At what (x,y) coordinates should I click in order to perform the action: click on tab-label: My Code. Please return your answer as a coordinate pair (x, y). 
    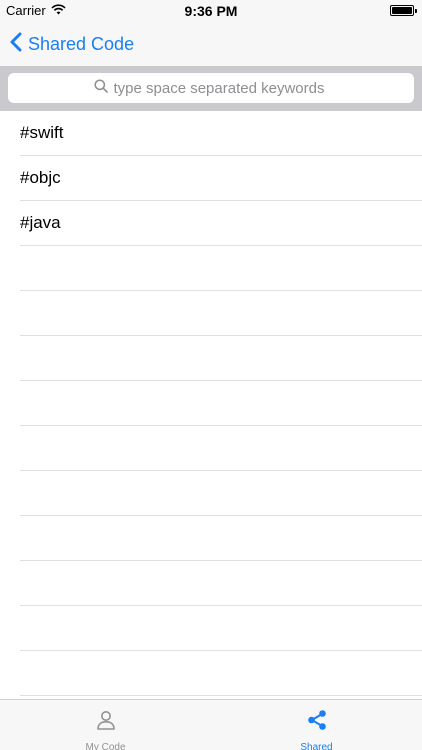
    Looking at the image, I should click on (105, 746).